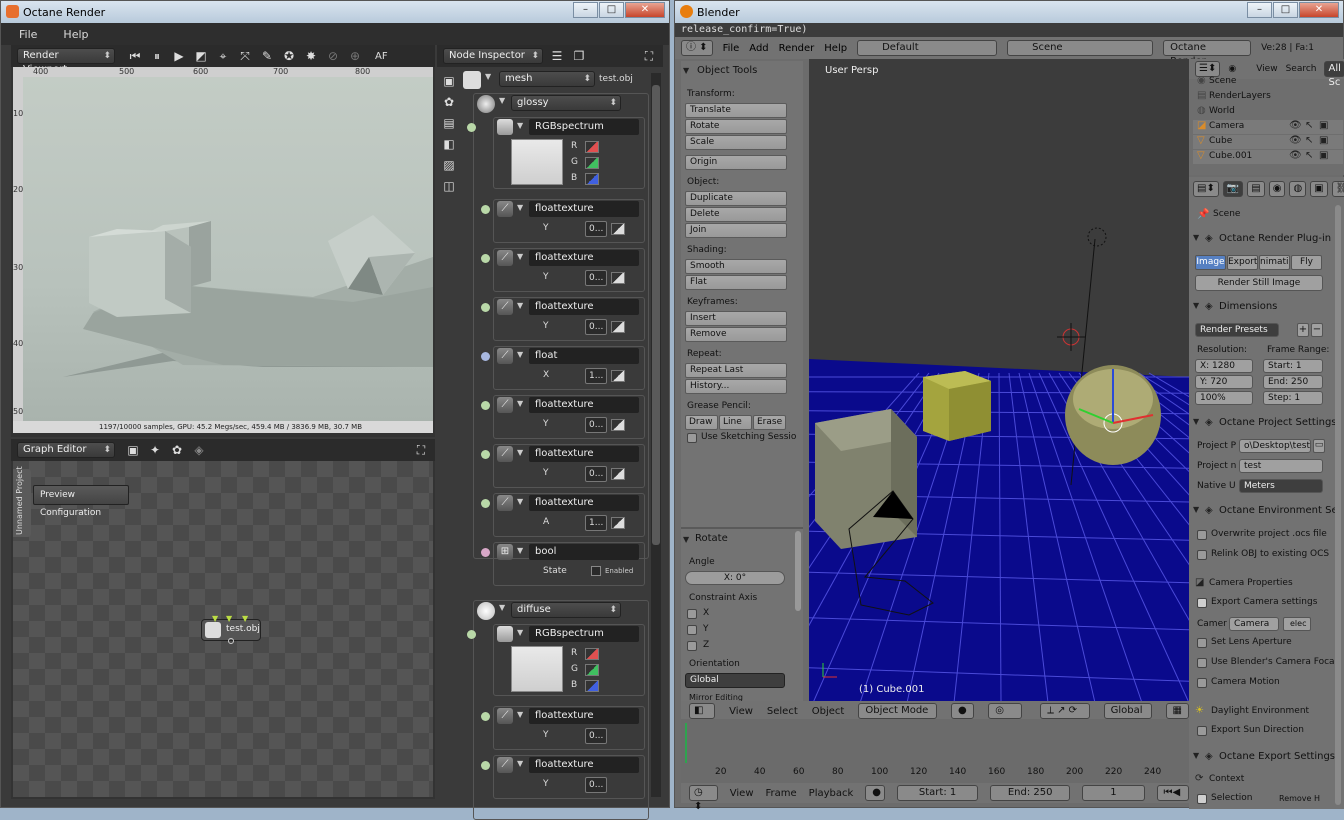  What do you see at coordinates (1237, 330) in the screenshot?
I see `render-presets-select: Render Presets` at bounding box center [1237, 330].